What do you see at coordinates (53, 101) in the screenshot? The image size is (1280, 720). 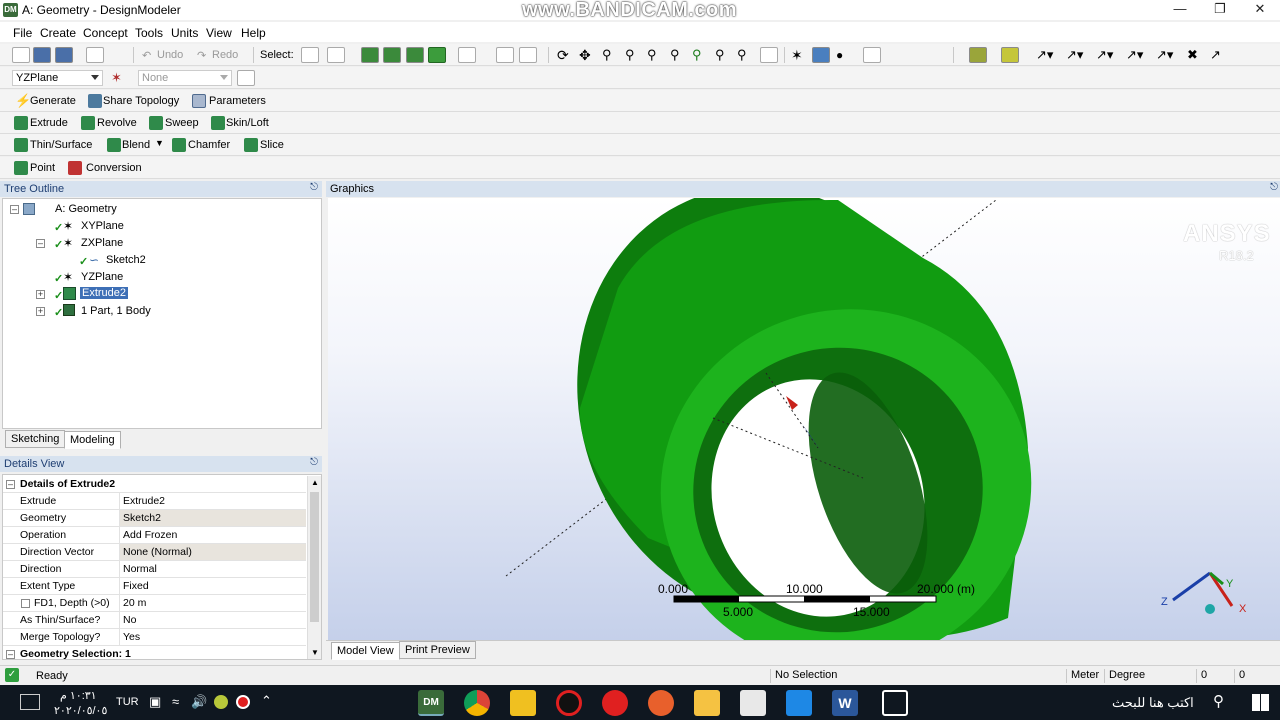 I see `generate-button: Generate` at bounding box center [53, 101].